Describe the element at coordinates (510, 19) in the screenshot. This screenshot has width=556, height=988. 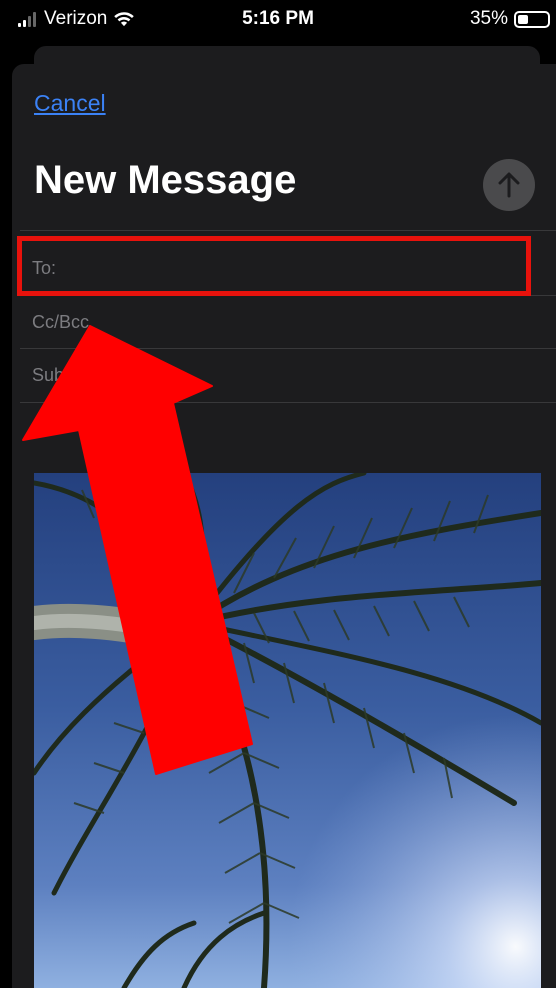
I see `status-right: 35%` at that location.